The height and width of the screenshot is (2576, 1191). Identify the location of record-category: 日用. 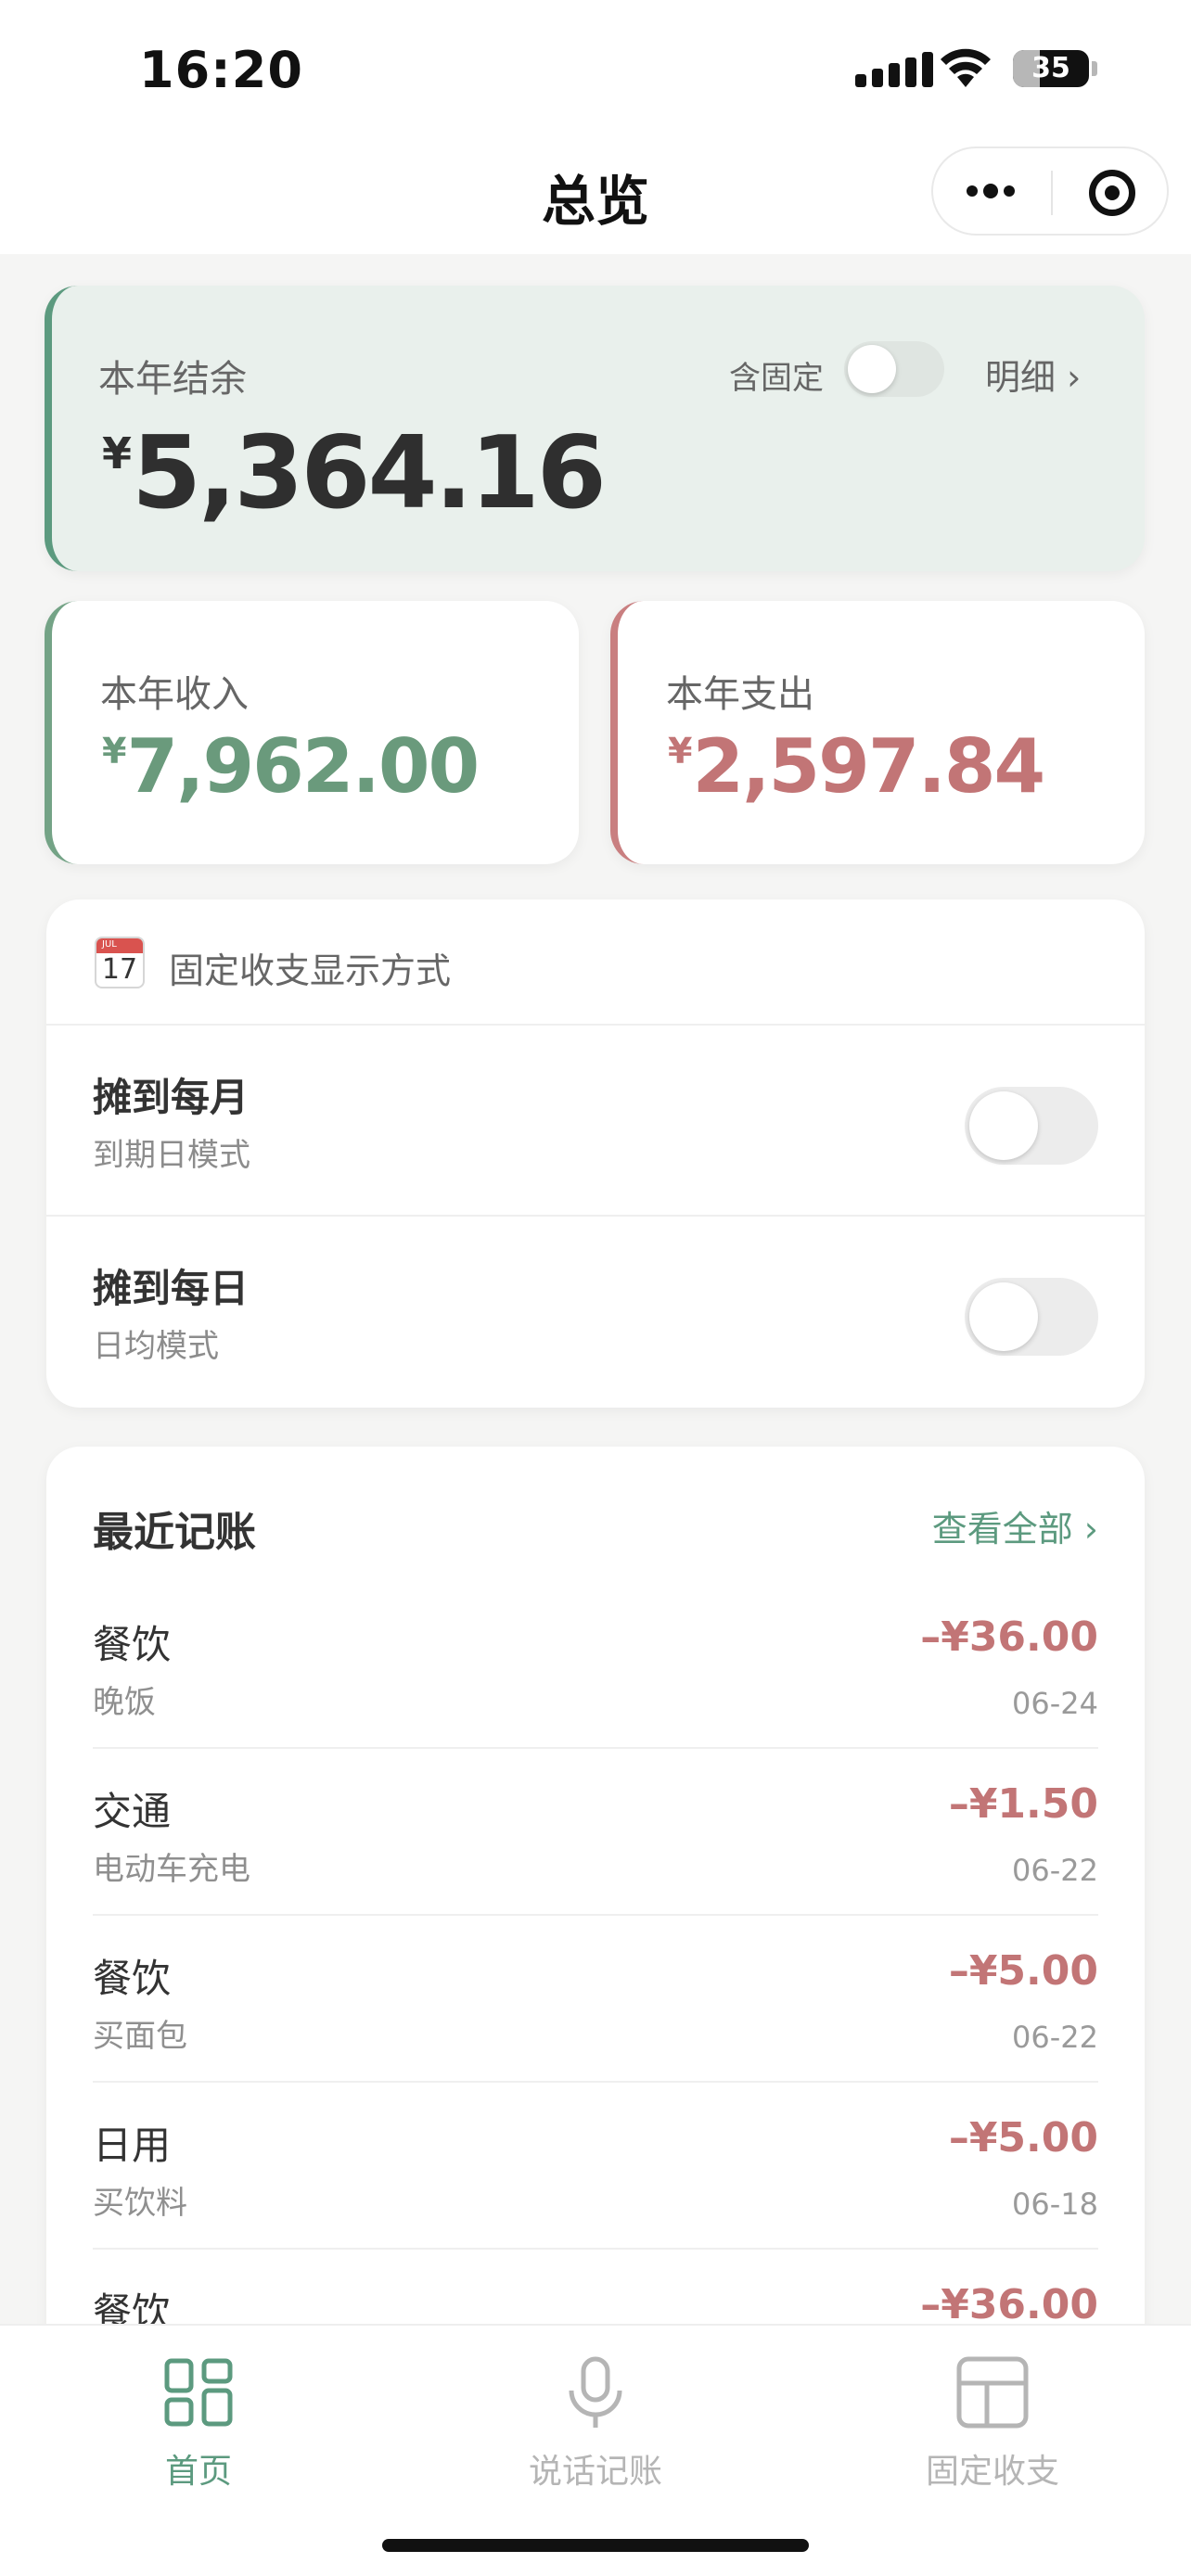
(132, 2145).